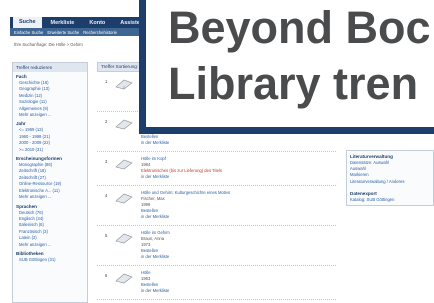 Image resolution: width=434 pixels, height=303 pixels. I want to click on subtab-advanced-search: Erweiterte Suche, so click(63, 32).